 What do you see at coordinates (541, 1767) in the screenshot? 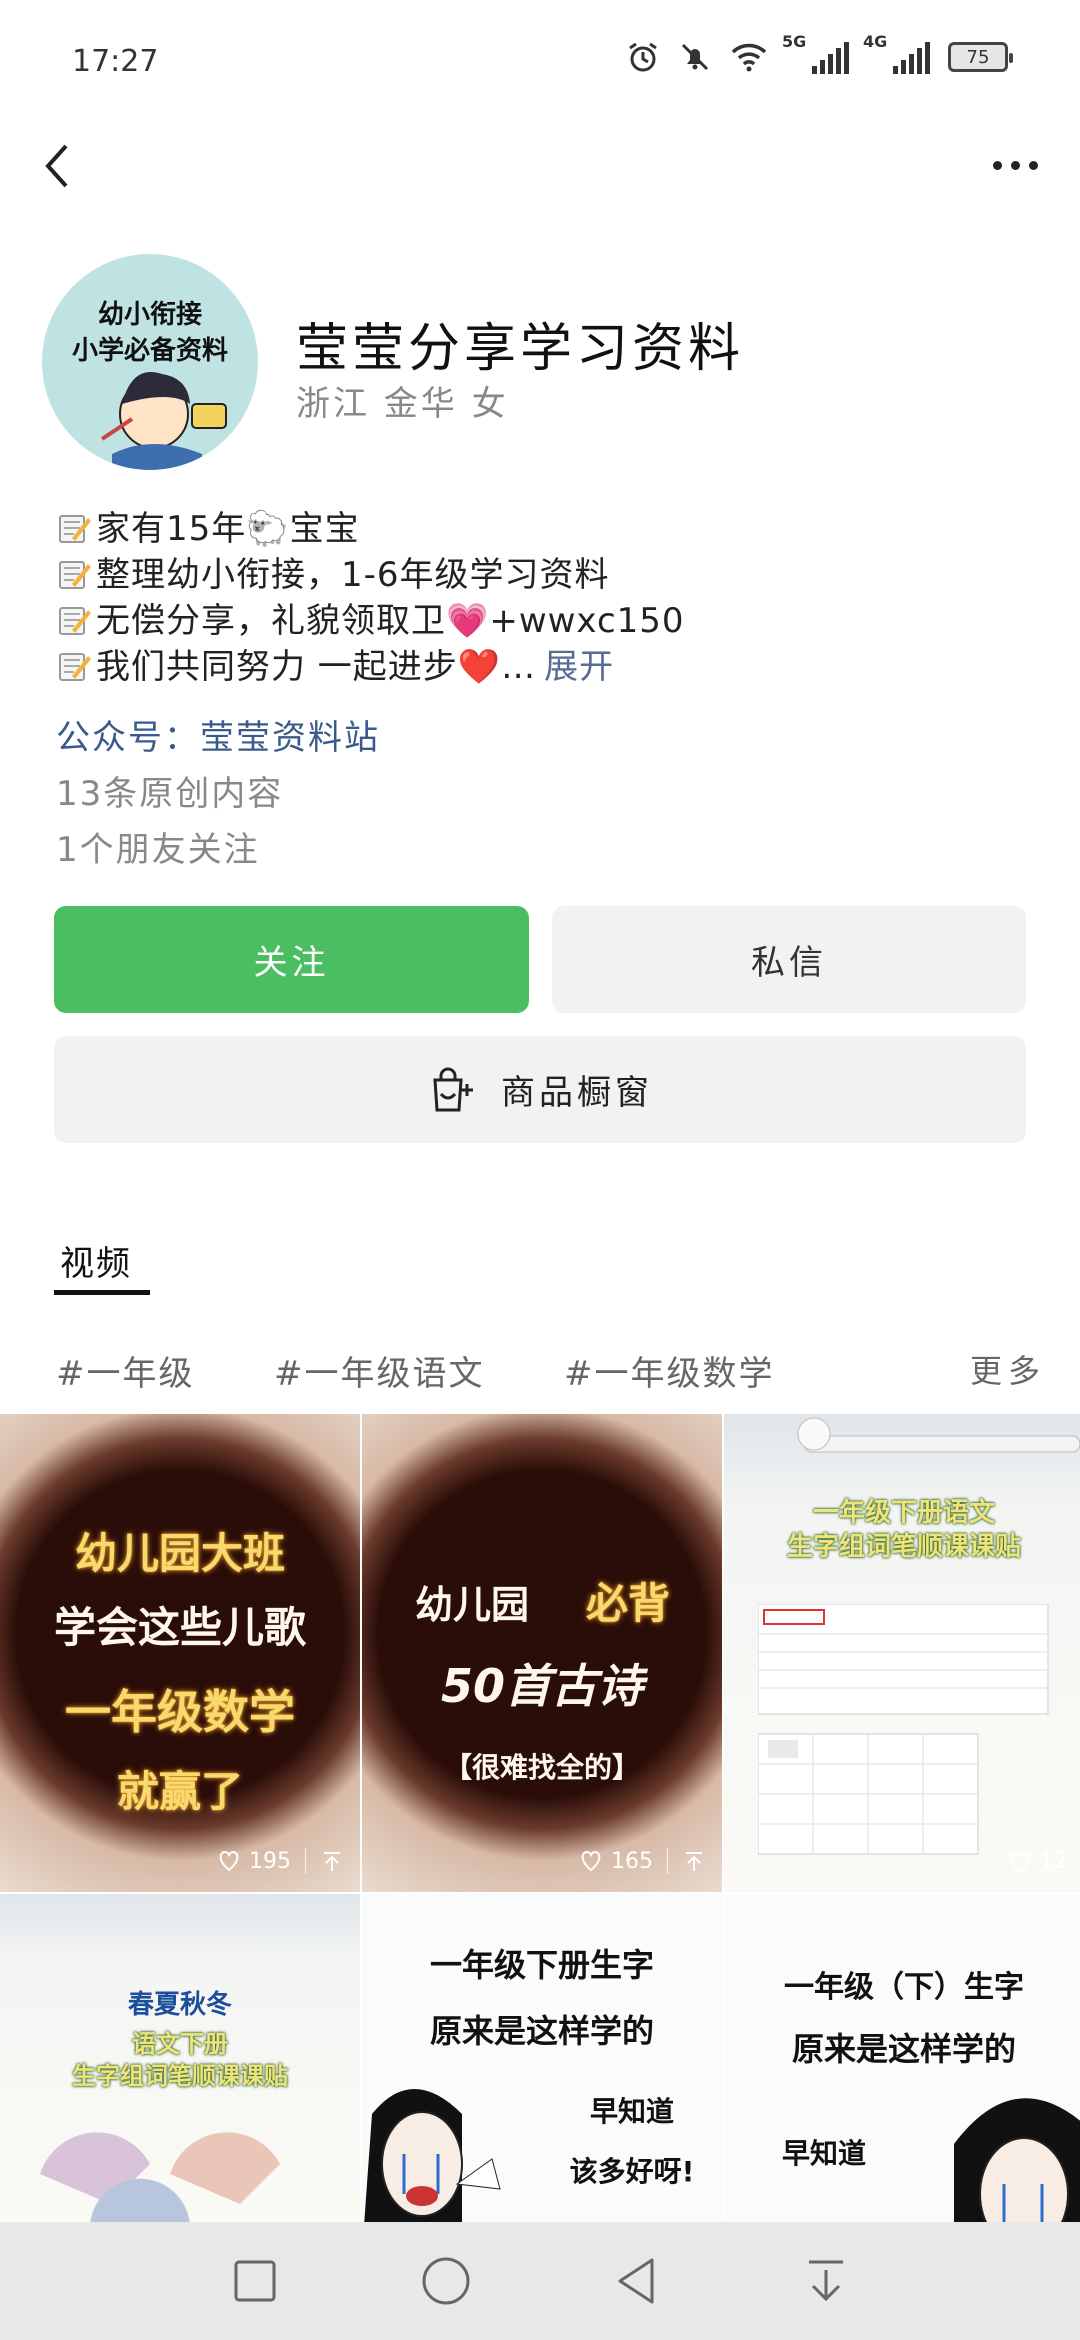
I see `video-caption: 【很难找全的】` at bounding box center [541, 1767].